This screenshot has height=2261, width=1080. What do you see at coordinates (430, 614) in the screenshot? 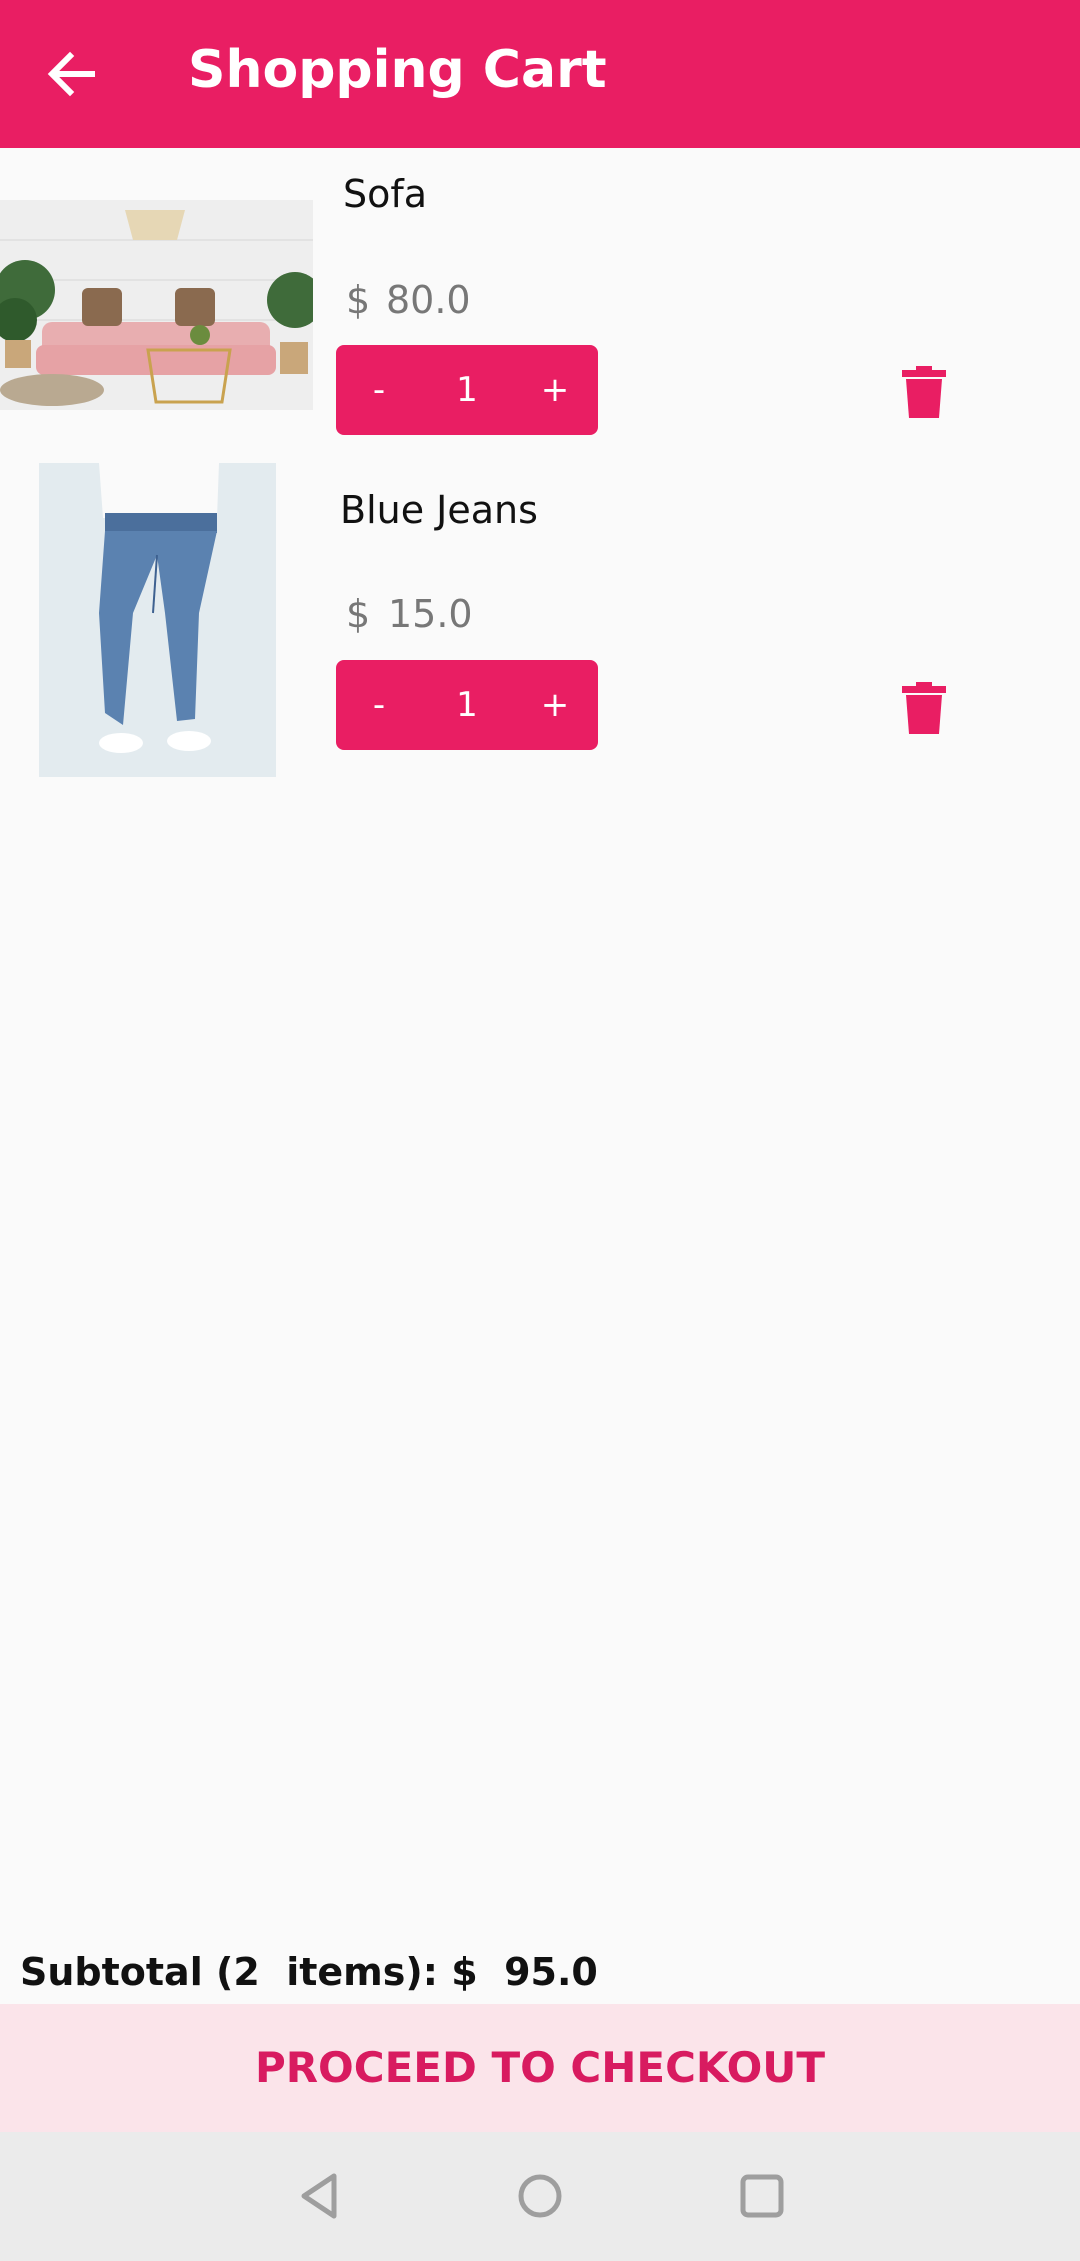
I see `item-price: 15.0` at bounding box center [430, 614].